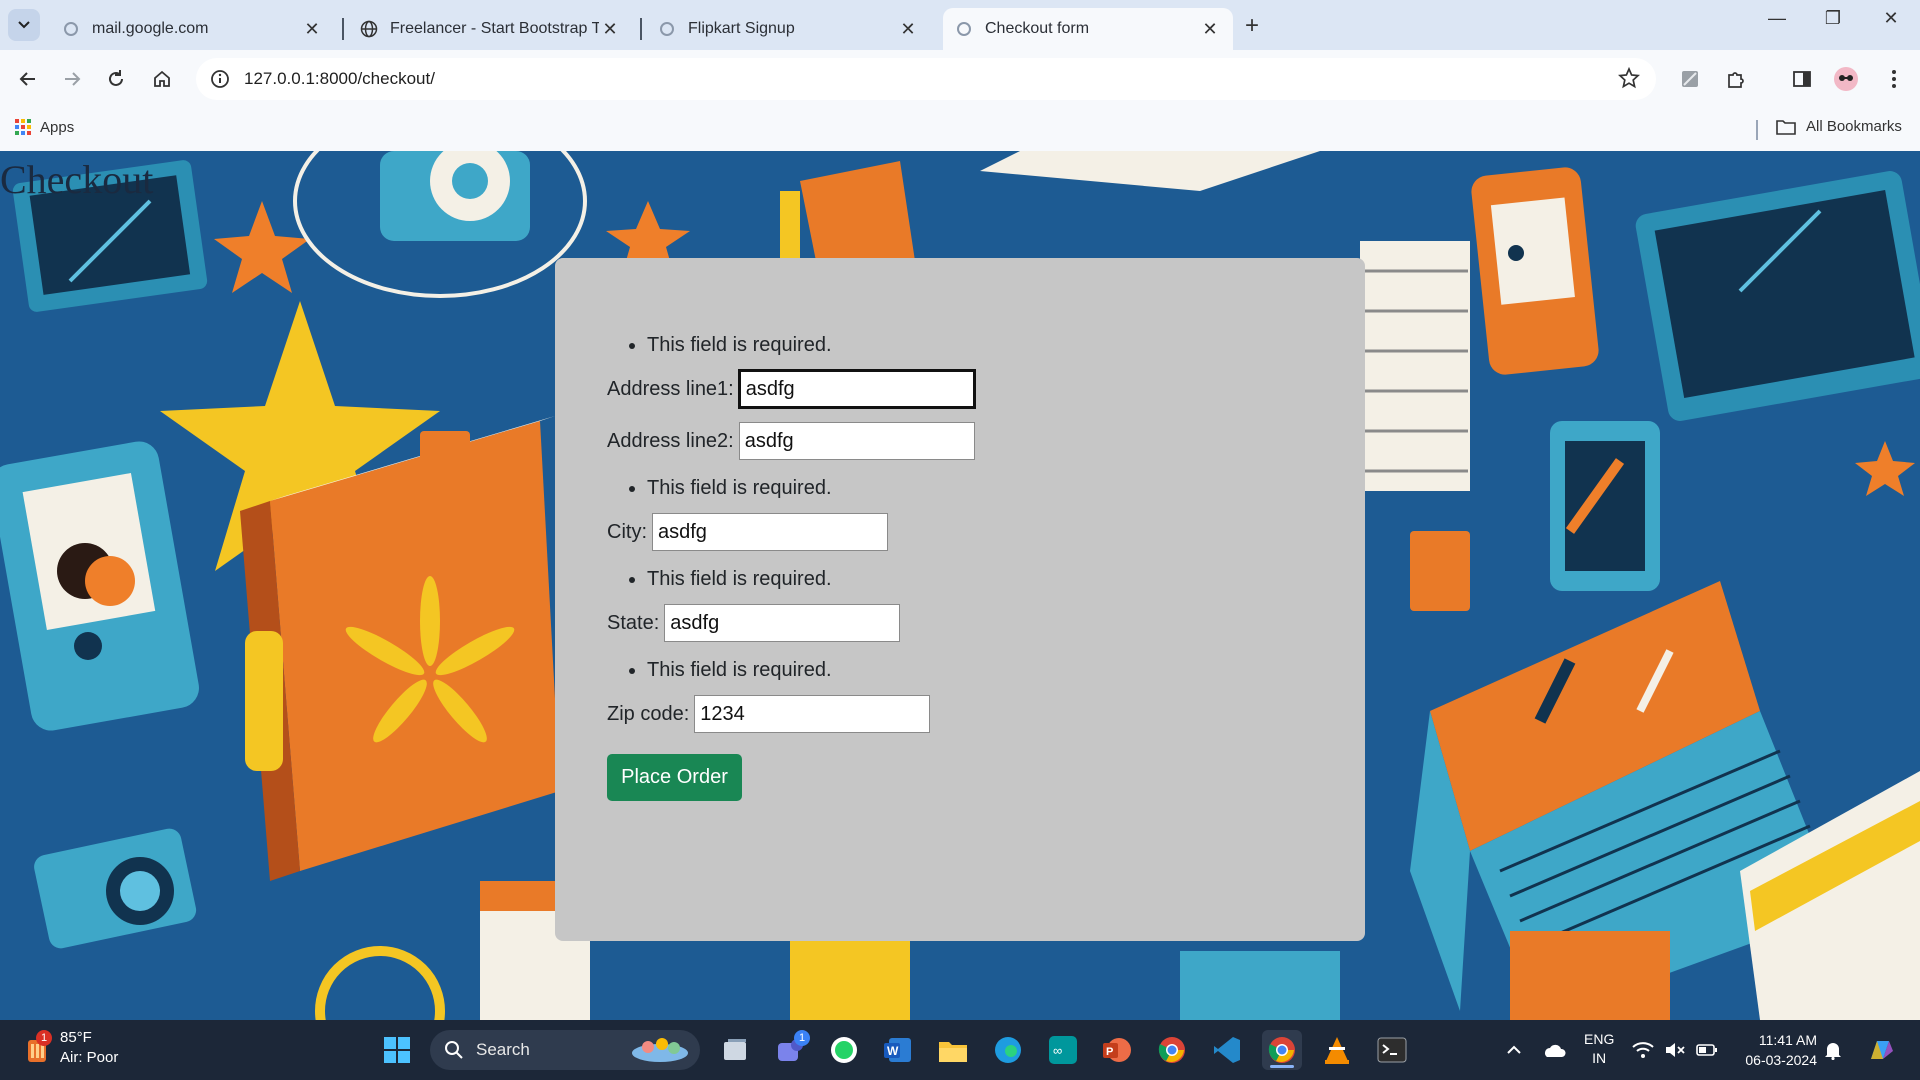 The height and width of the screenshot is (1080, 1920). Describe the element at coordinates (1514, 1050) in the screenshot. I see `chevron-up-icon` at that location.